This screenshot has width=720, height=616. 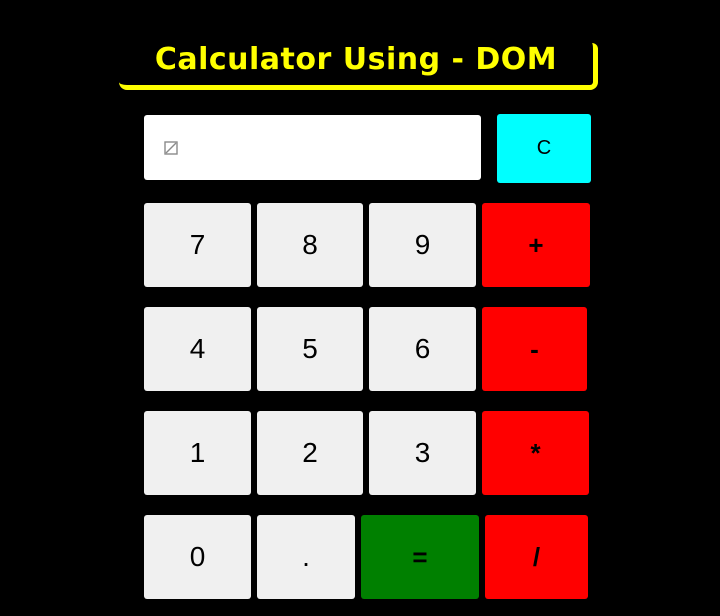 I want to click on decimal-point-button: ., so click(x=306, y=557).